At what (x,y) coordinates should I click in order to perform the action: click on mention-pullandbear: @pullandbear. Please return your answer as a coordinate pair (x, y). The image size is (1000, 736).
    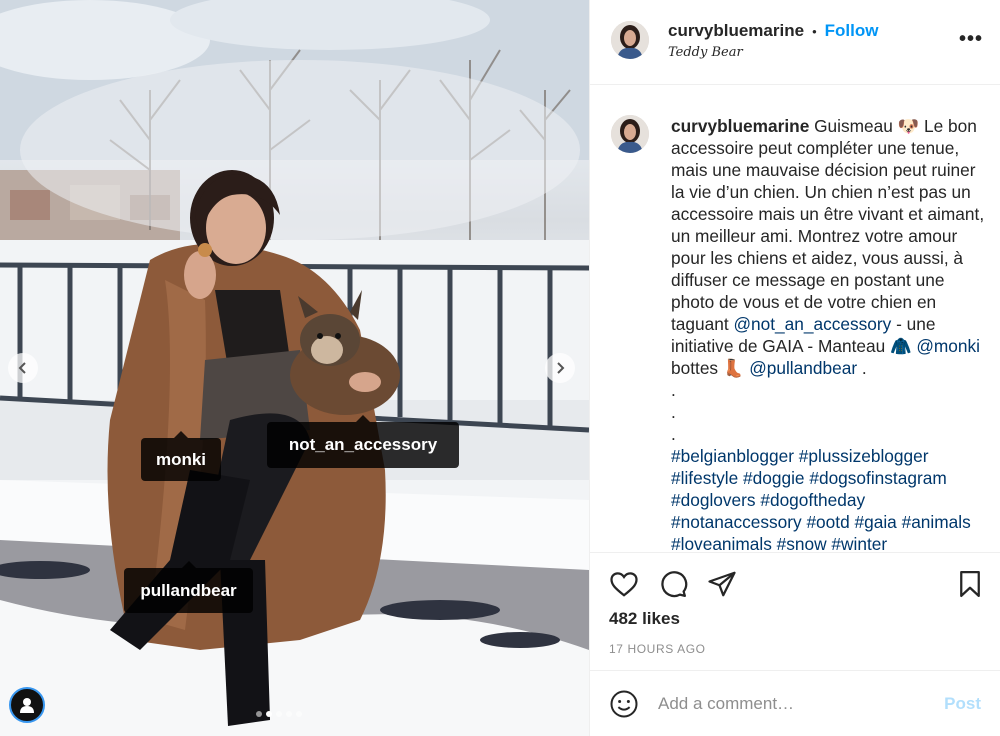
    Looking at the image, I should click on (803, 368).